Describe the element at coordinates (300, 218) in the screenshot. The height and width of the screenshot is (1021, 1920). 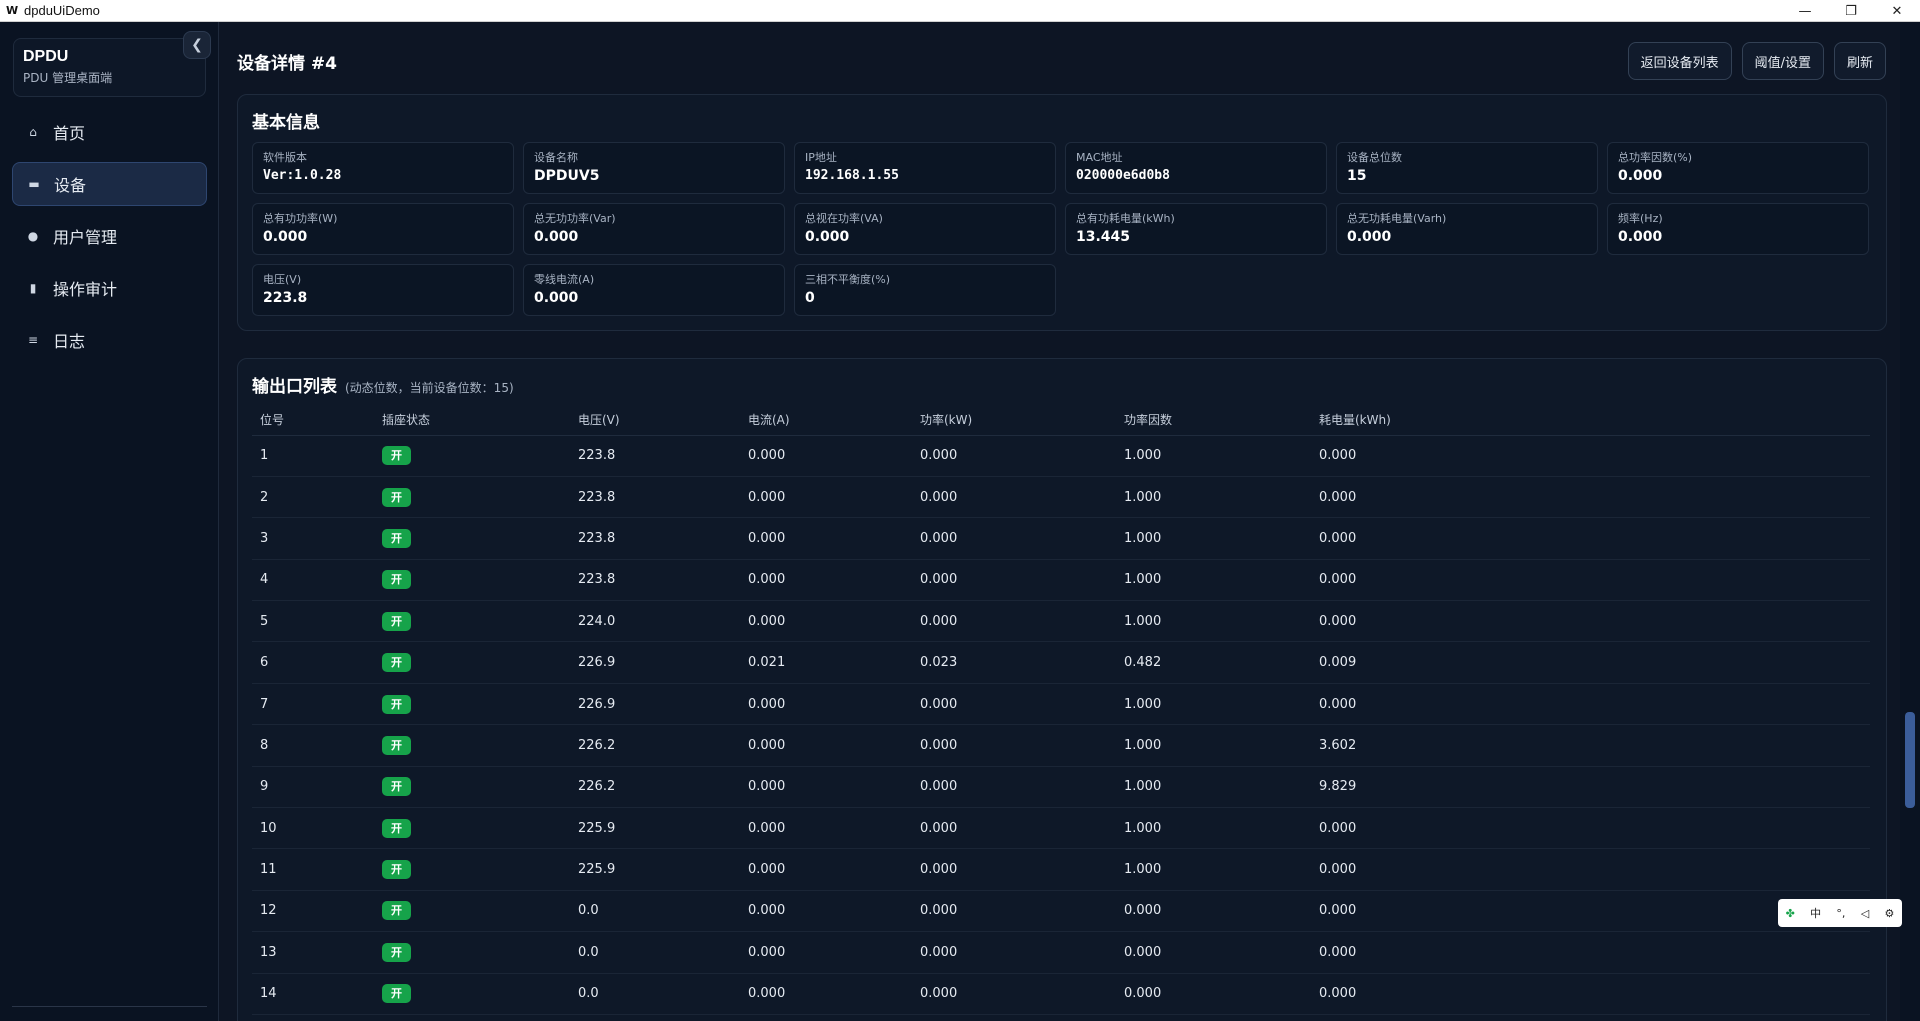
I see `info-field-label: 总有功功率(W)` at that location.